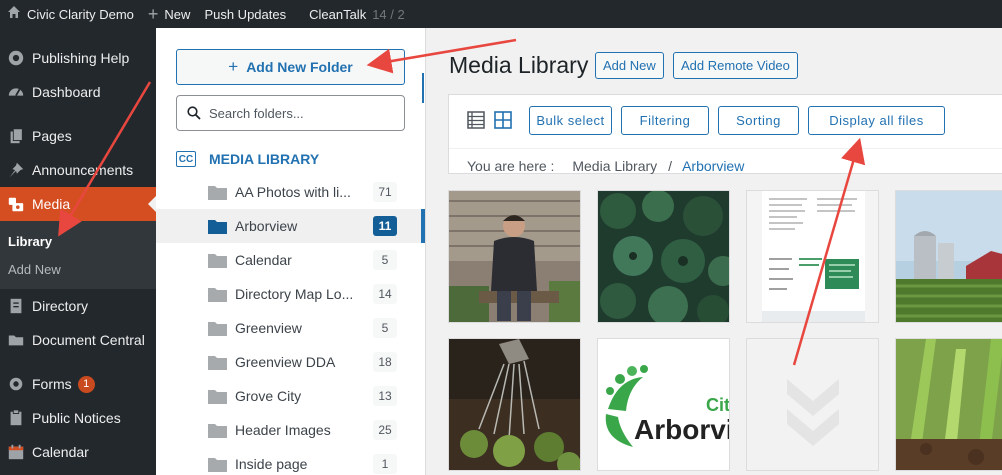 Image resolution: width=1002 pixels, height=475 pixels. What do you see at coordinates (70, 14) in the screenshot?
I see `site-name-link: Civic Clarity Demo` at bounding box center [70, 14].